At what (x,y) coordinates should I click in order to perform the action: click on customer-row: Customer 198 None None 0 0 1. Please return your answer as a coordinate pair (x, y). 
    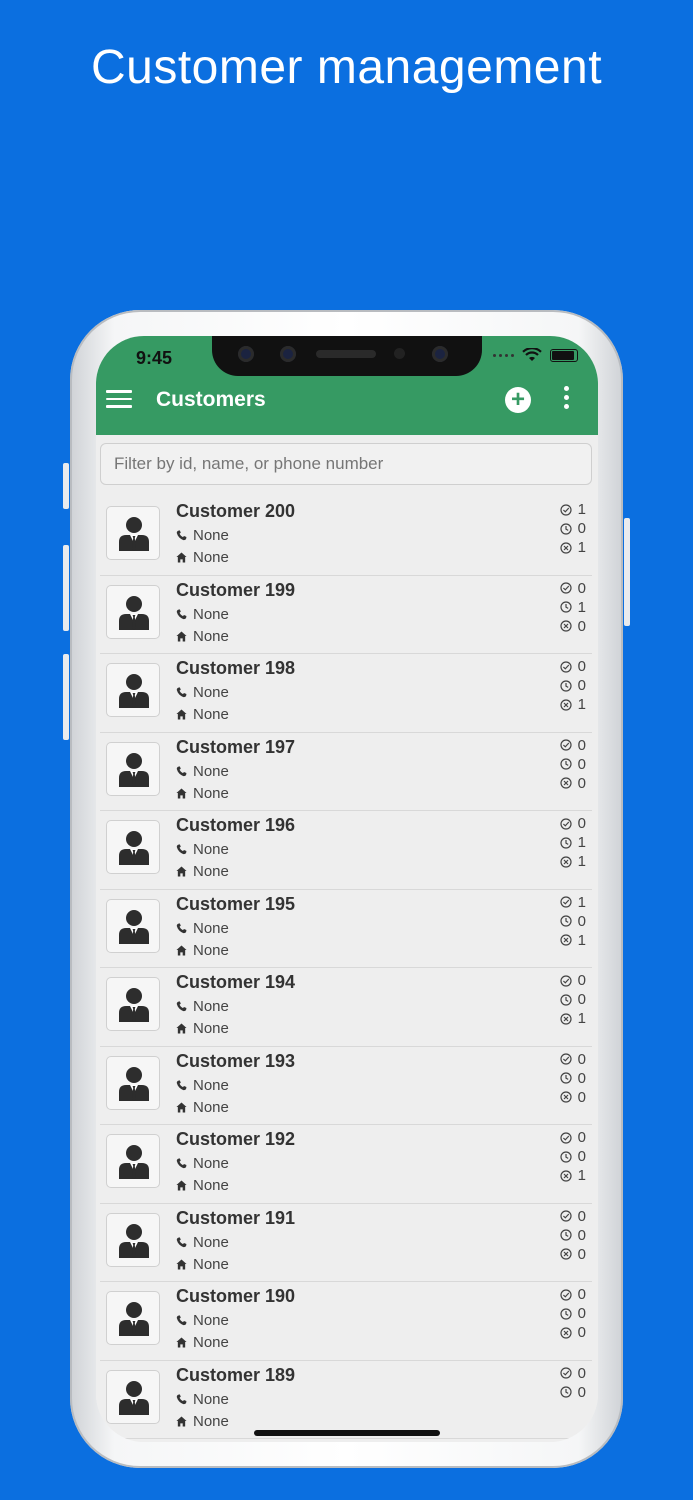
    Looking at the image, I should click on (346, 693).